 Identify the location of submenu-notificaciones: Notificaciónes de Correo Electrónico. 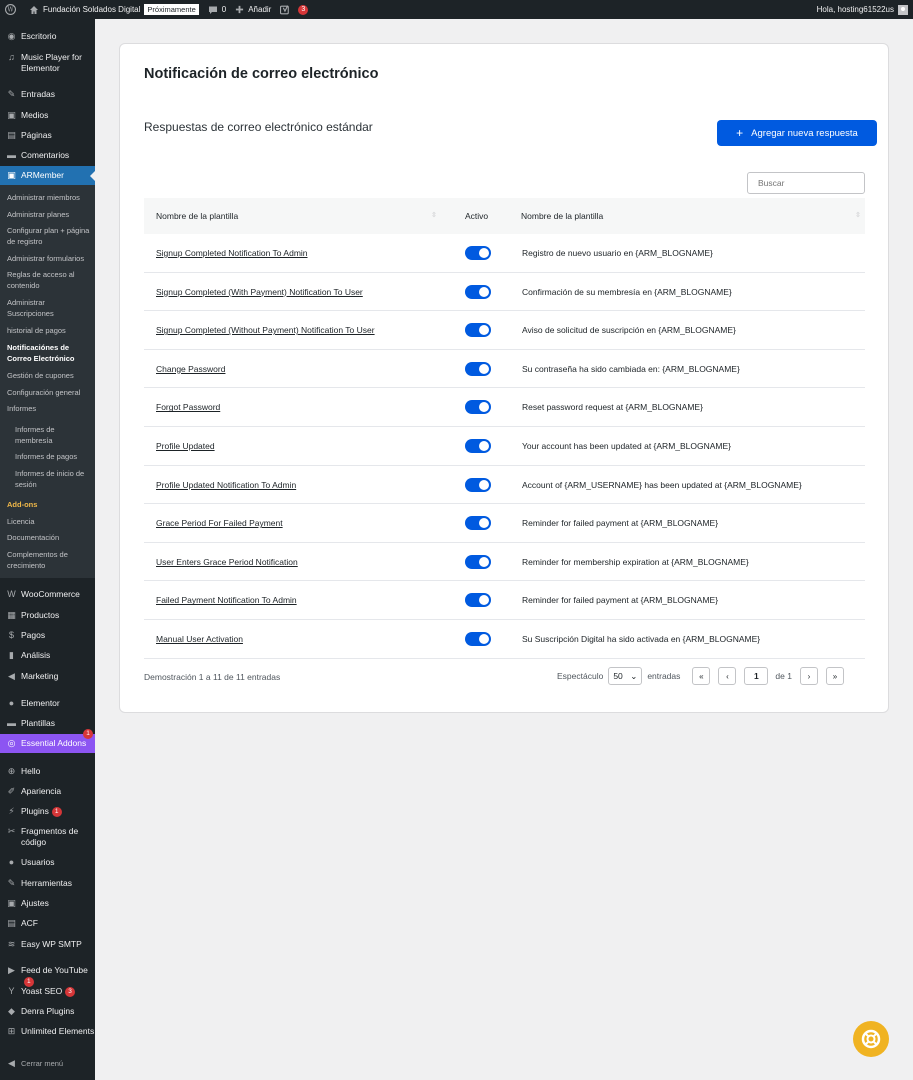
(50, 353).